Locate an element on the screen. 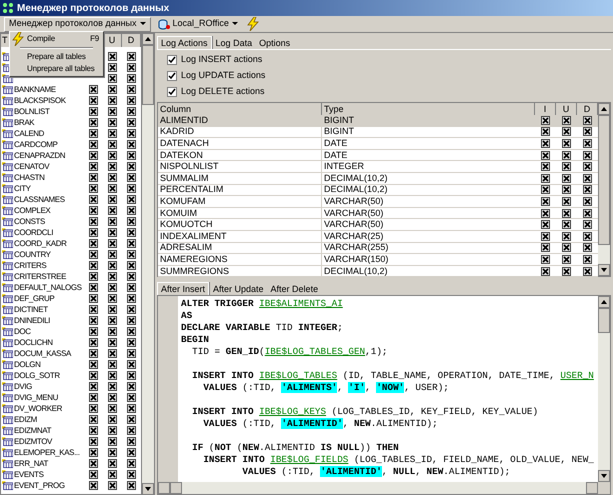  tab: After Insert is located at coordinates (183, 288).